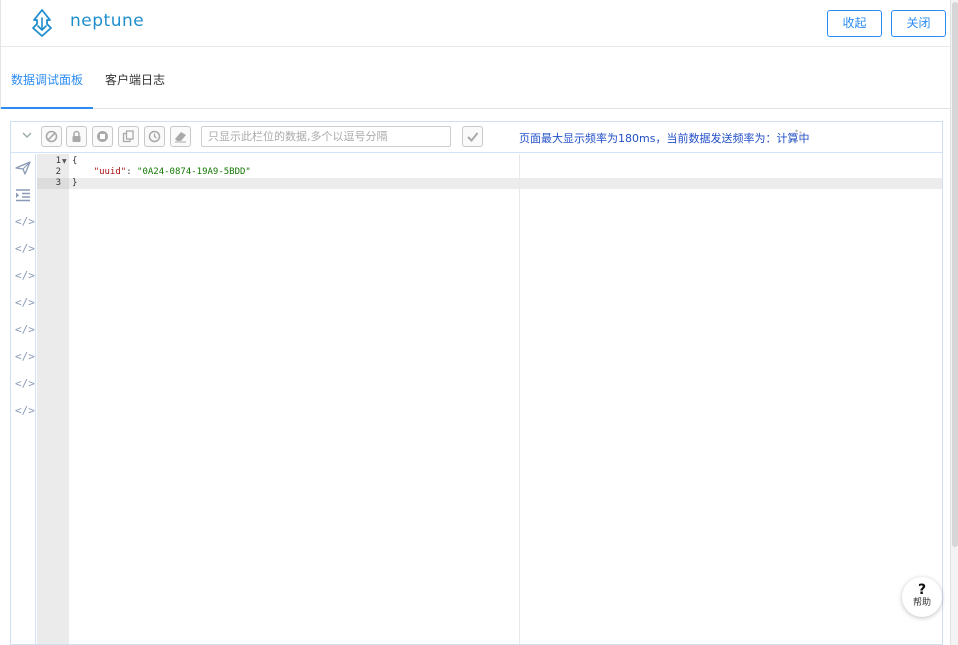 Image resolution: width=958 pixels, height=645 pixels. I want to click on check-icon, so click(473, 137).